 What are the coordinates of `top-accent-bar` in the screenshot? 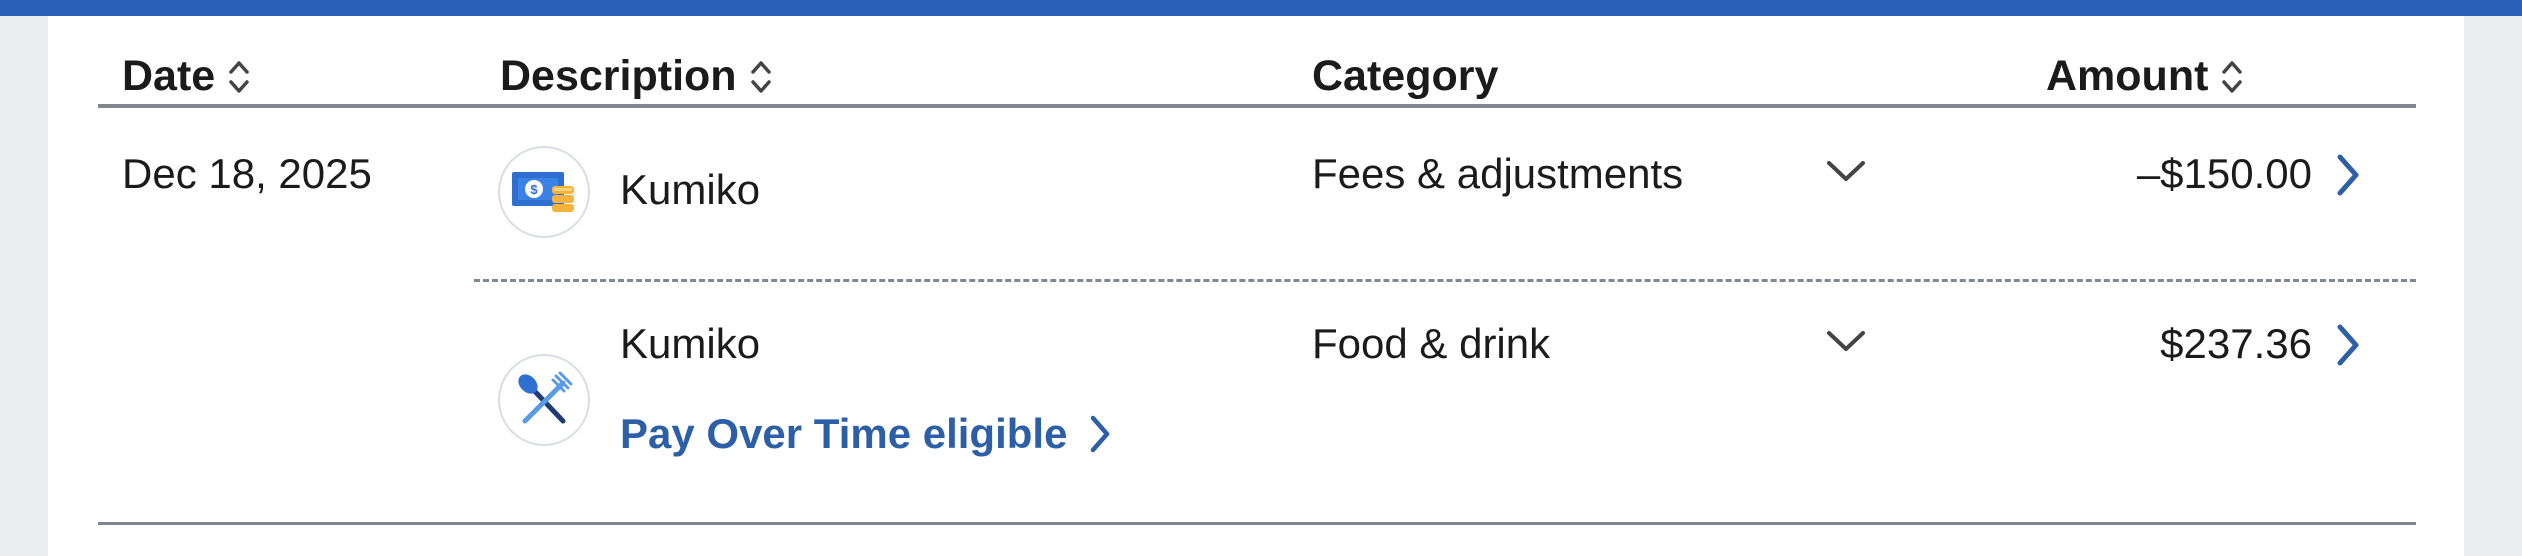 It's located at (1261, 8).